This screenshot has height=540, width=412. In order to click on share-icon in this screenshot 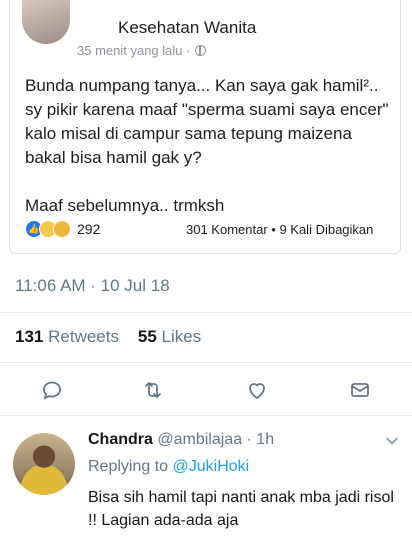, I will do `click(360, 390)`.